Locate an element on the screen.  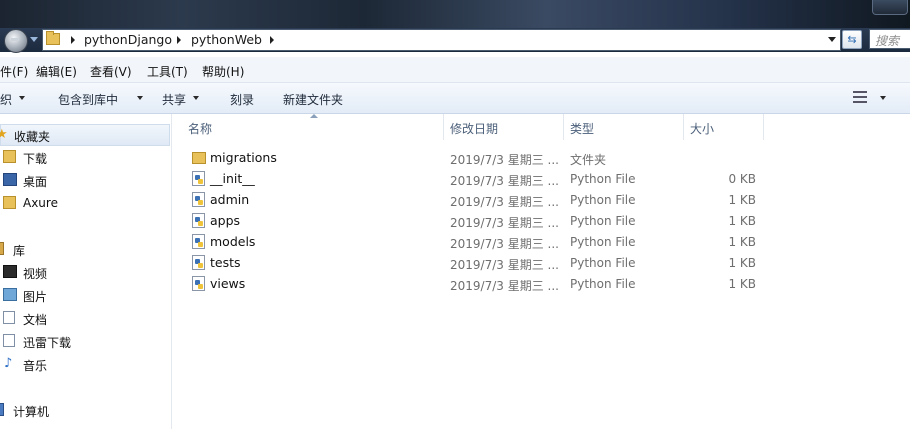
burn-button: 刻录 is located at coordinates (242, 99).